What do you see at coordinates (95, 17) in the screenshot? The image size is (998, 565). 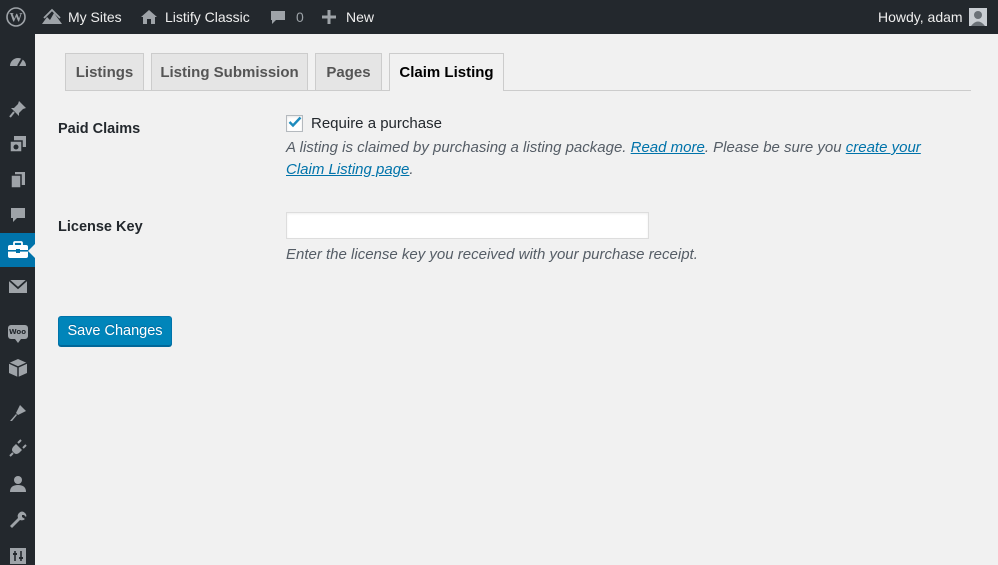 I see `my-sites-label: My Sites` at bounding box center [95, 17].